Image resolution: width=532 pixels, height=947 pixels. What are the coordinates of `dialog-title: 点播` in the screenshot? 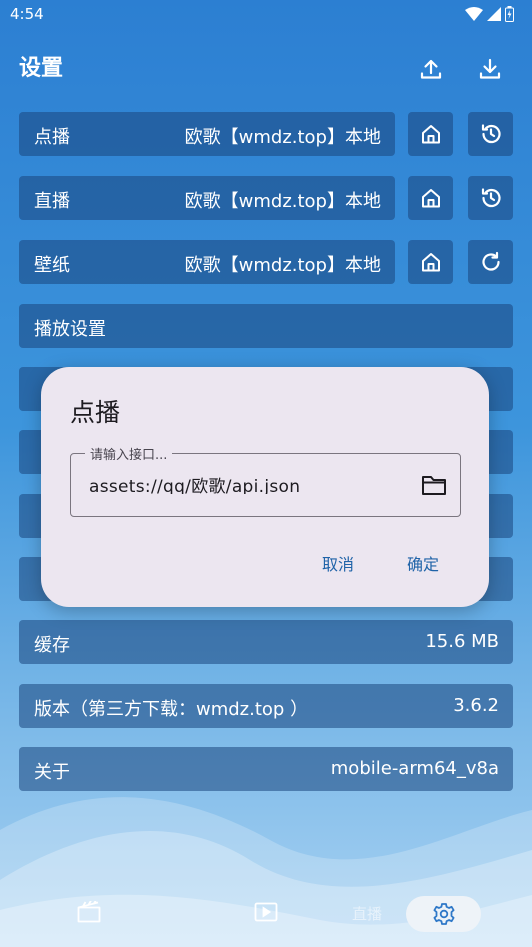 It's located at (95, 412).